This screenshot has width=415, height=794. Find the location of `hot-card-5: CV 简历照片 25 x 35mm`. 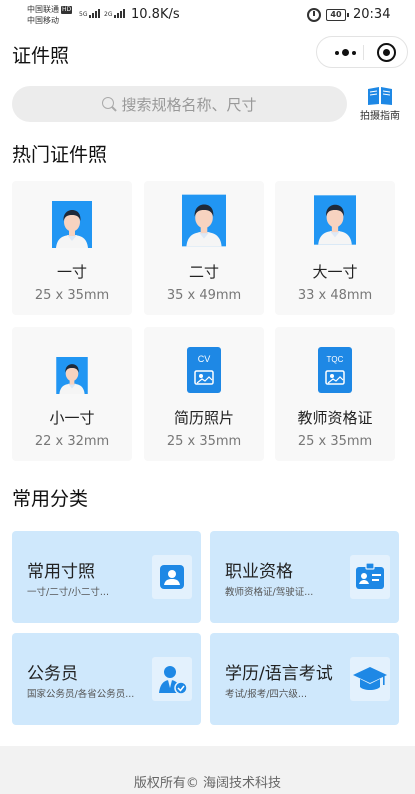

hot-card-5: CV 简历照片 25 x 35mm is located at coordinates (204, 394).